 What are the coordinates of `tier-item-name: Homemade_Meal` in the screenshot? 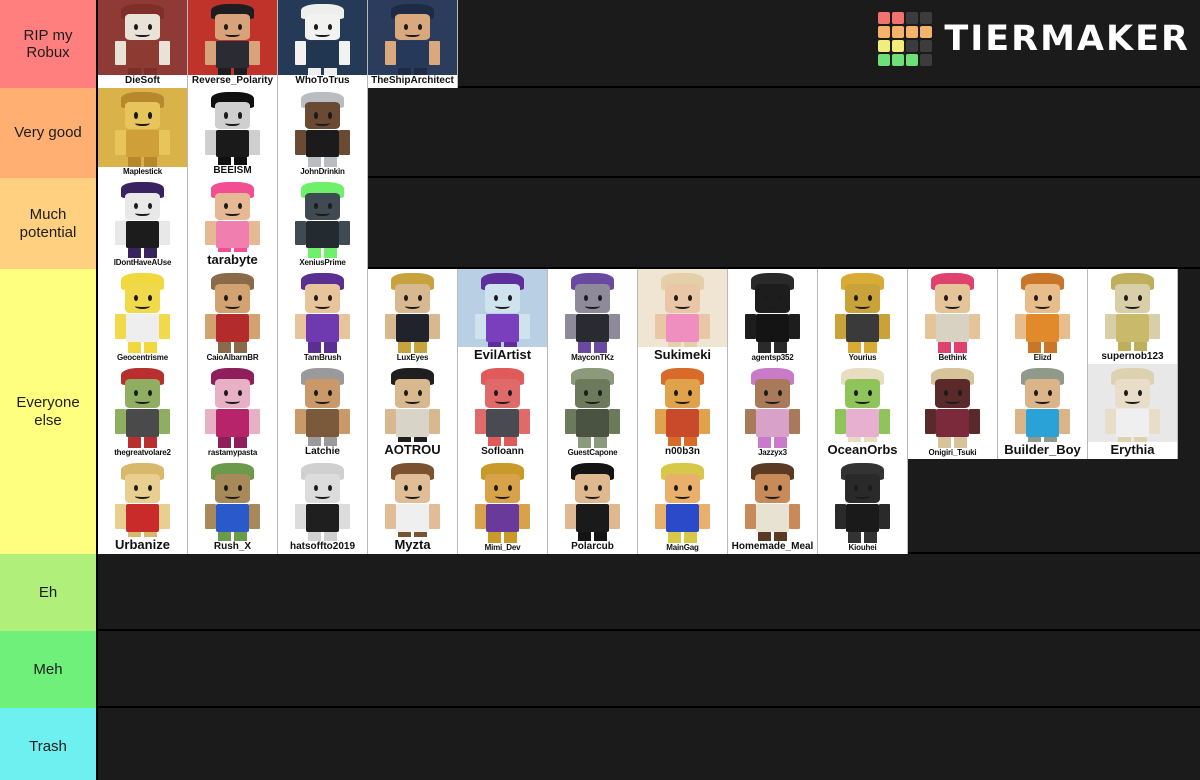 It's located at (772, 547).